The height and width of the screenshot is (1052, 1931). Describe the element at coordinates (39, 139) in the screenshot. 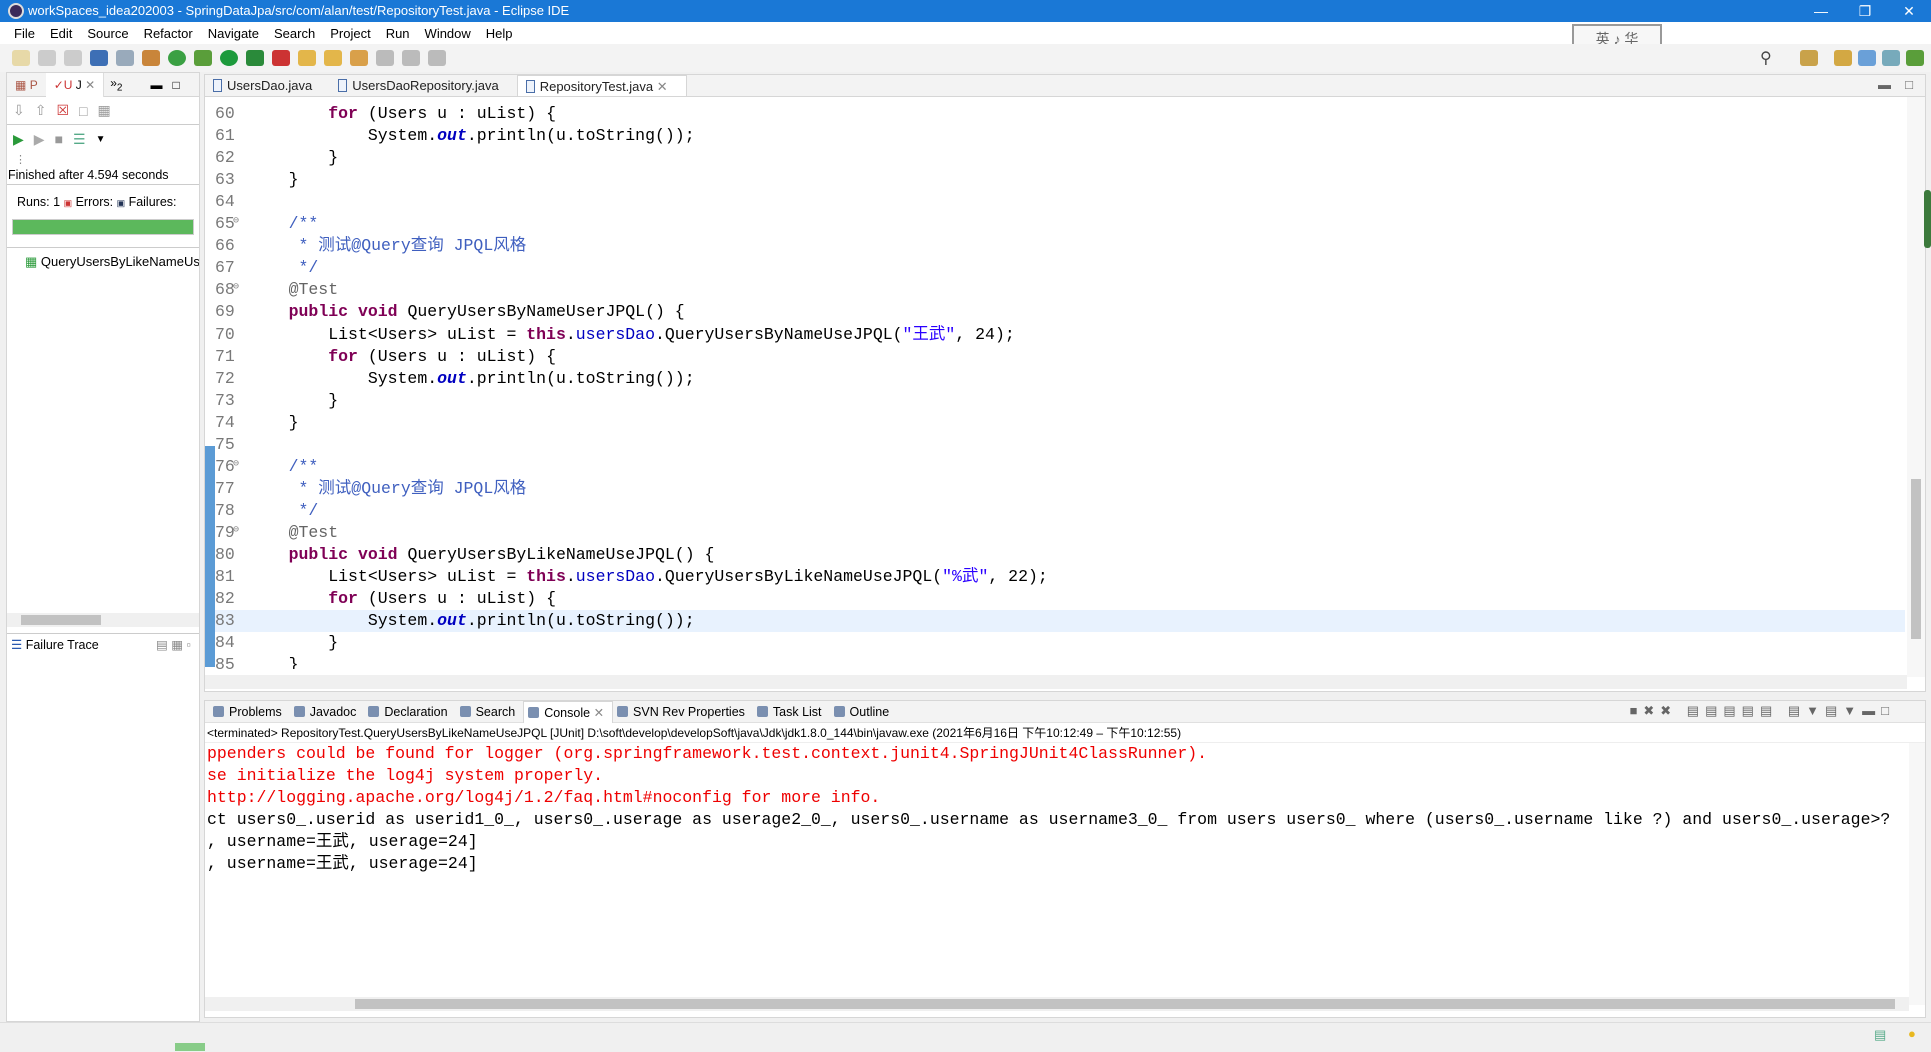

I see `rerun-failed-icon: ▶` at that location.